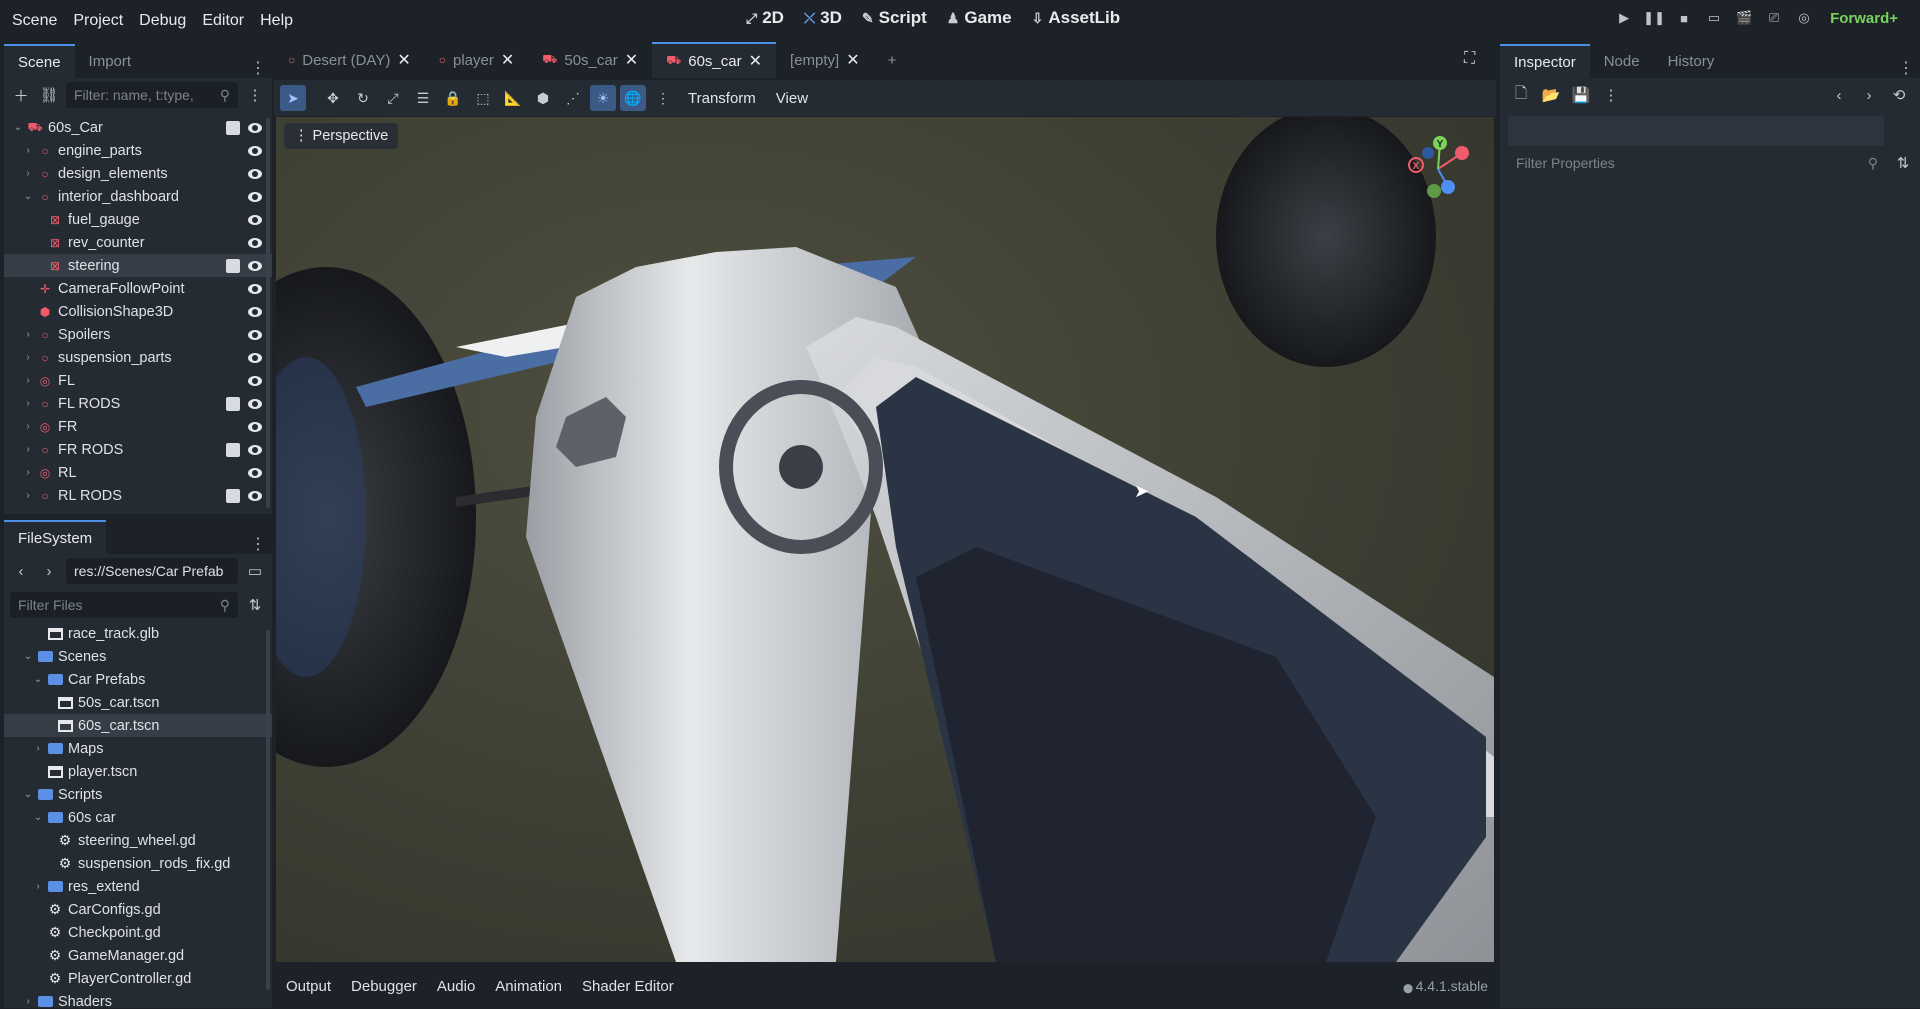  I want to click on scene-tree-row: ✛ CameraFollowPoint, so click(138, 288).